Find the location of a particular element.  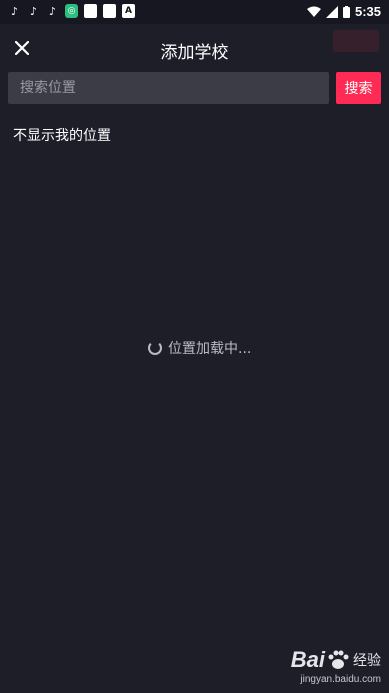

paw-icon is located at coordinates (338, 659).